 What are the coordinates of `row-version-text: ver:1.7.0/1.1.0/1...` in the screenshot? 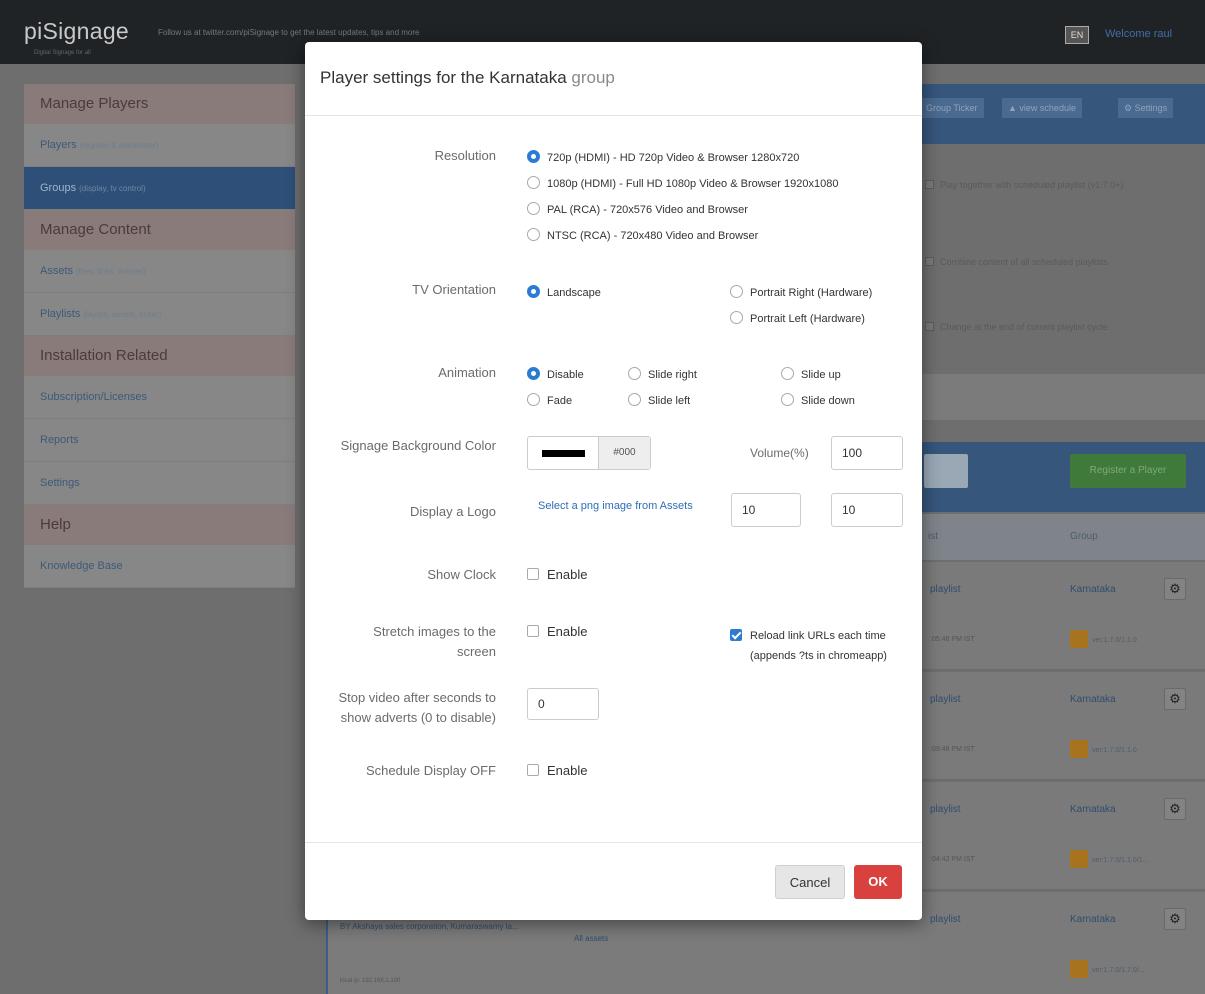 It's located at (1120, 860).